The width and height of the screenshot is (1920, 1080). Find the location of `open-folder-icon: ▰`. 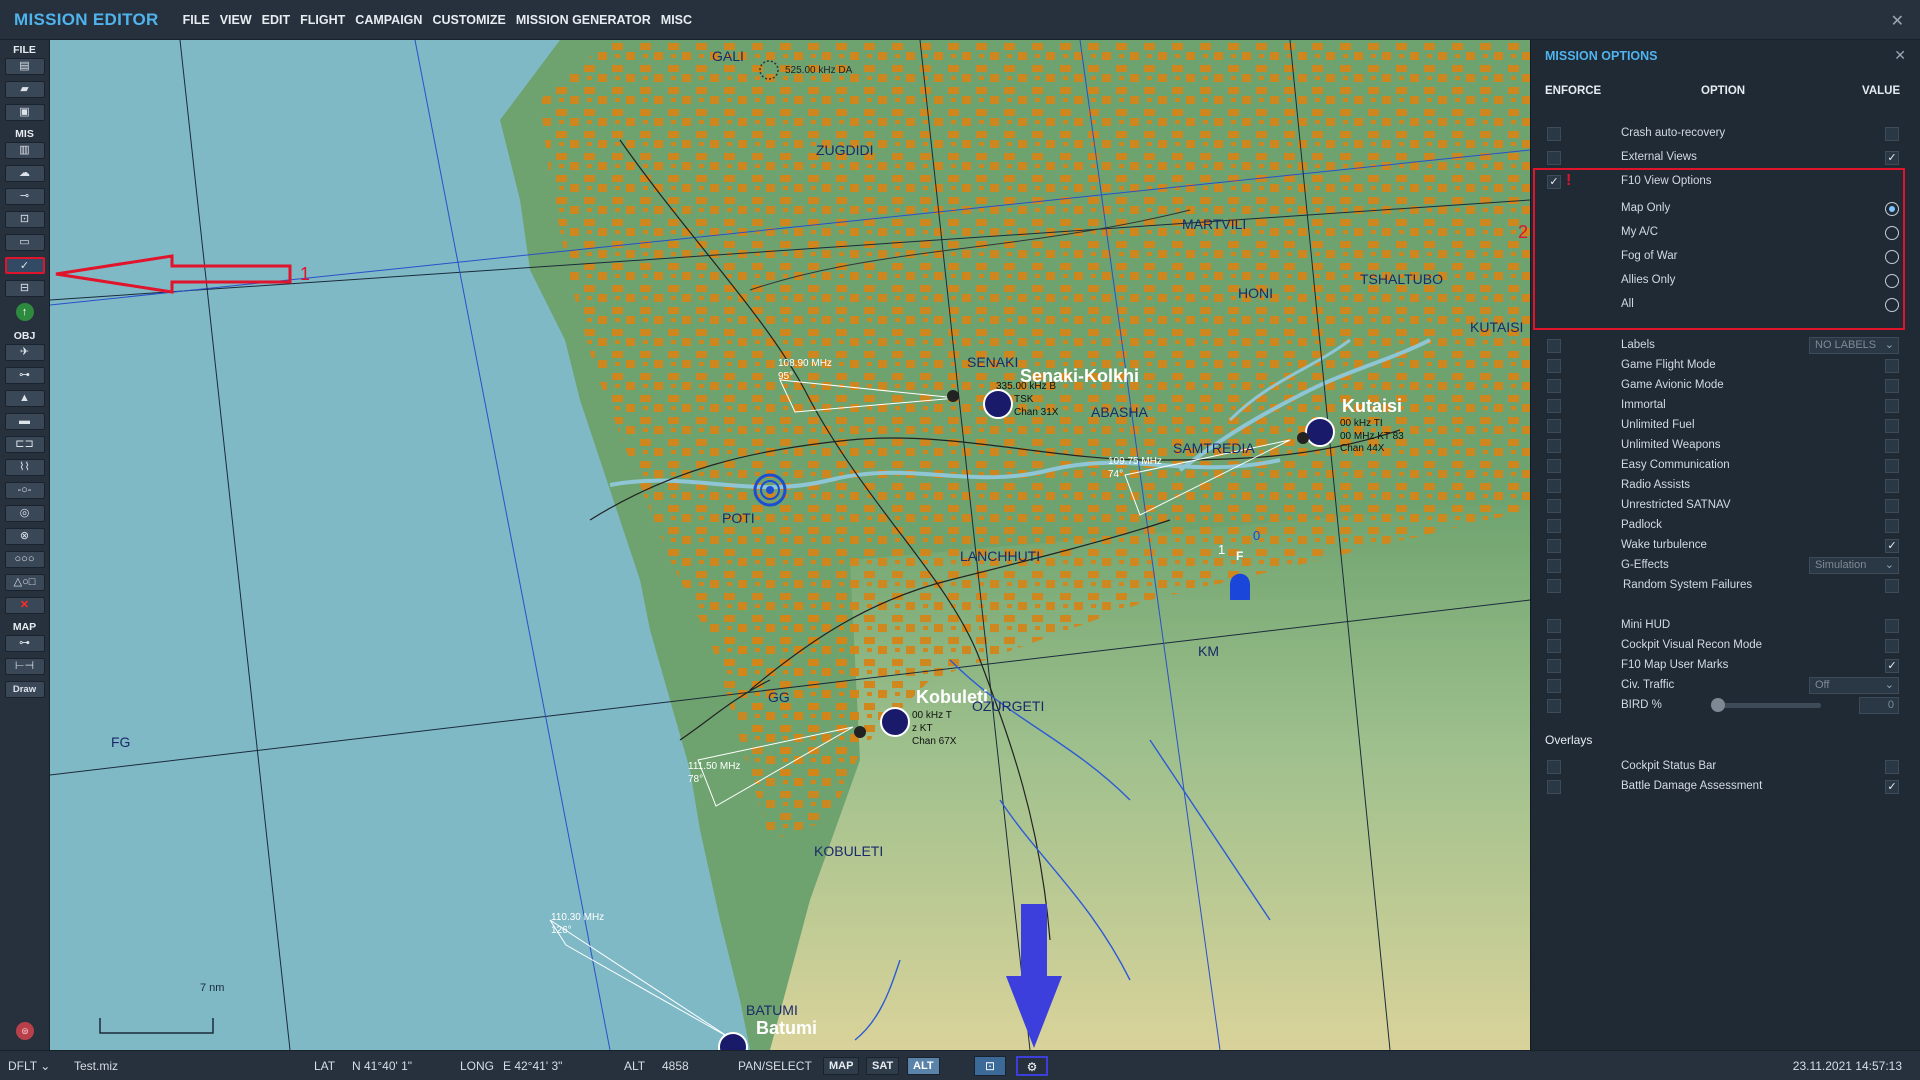

open-folder-icon: ▰ is located at coordinates (24, 89).